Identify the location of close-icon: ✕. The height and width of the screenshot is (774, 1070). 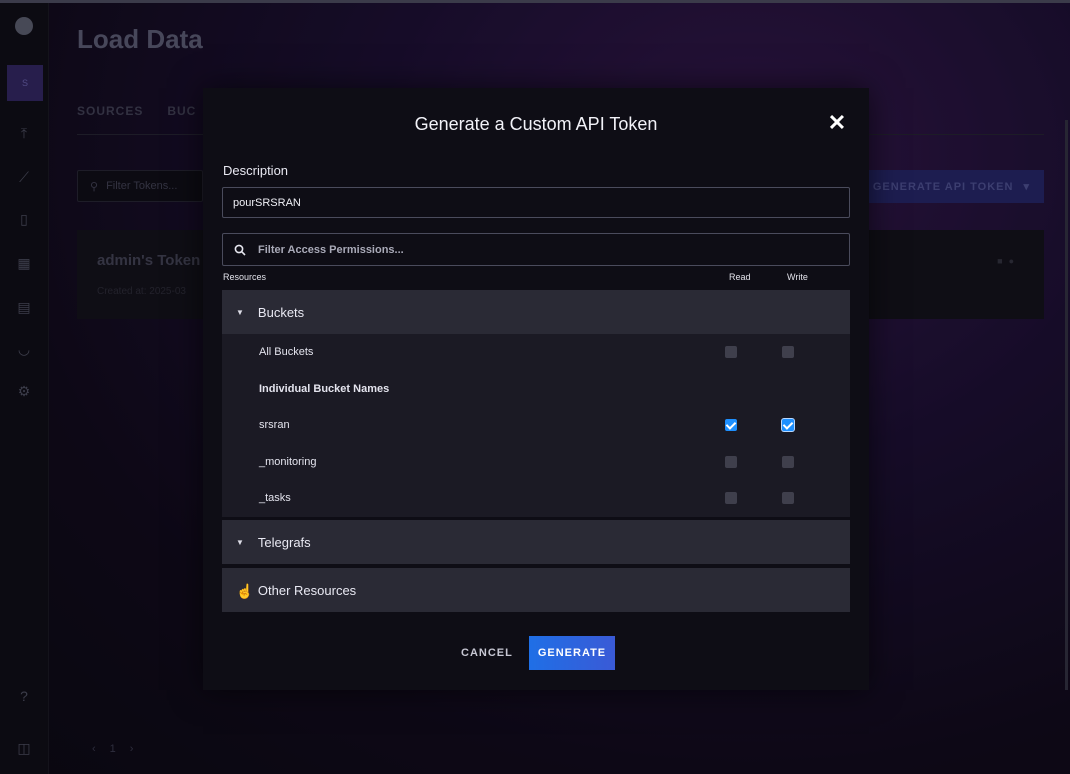
(837, 123).